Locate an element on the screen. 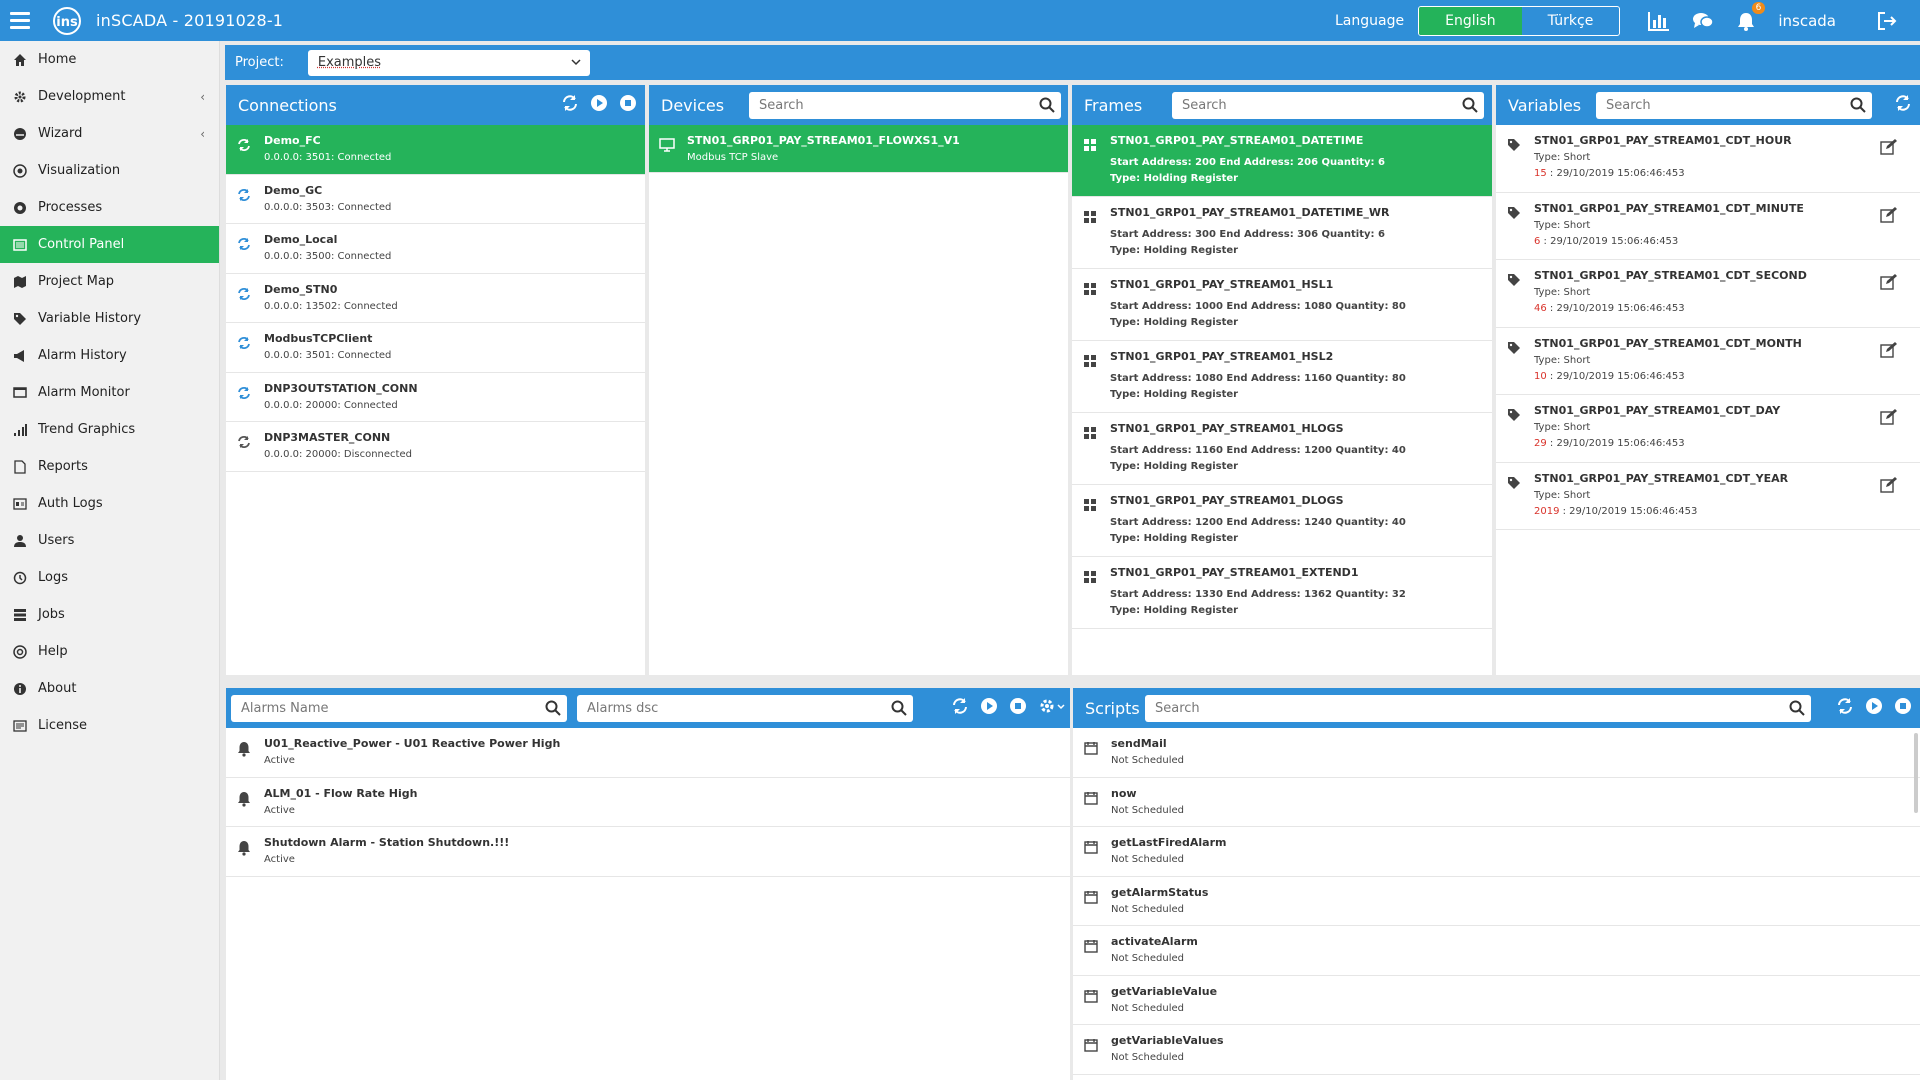  connection-item: Demo_GC 0.0.0.0: 3503: Connected is located at coordinates (435, 199).